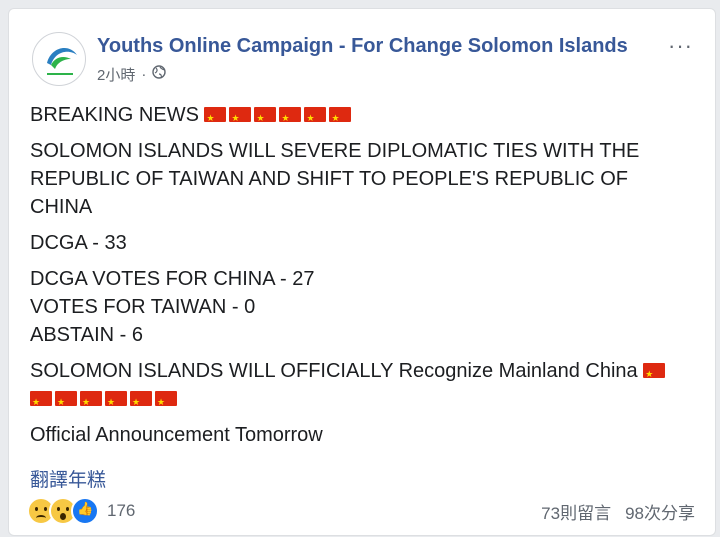 The image size is (720, 537). Describe the element at coordinates (116, 74) in the screenshot. I see `post-time: 2小時` at that location.